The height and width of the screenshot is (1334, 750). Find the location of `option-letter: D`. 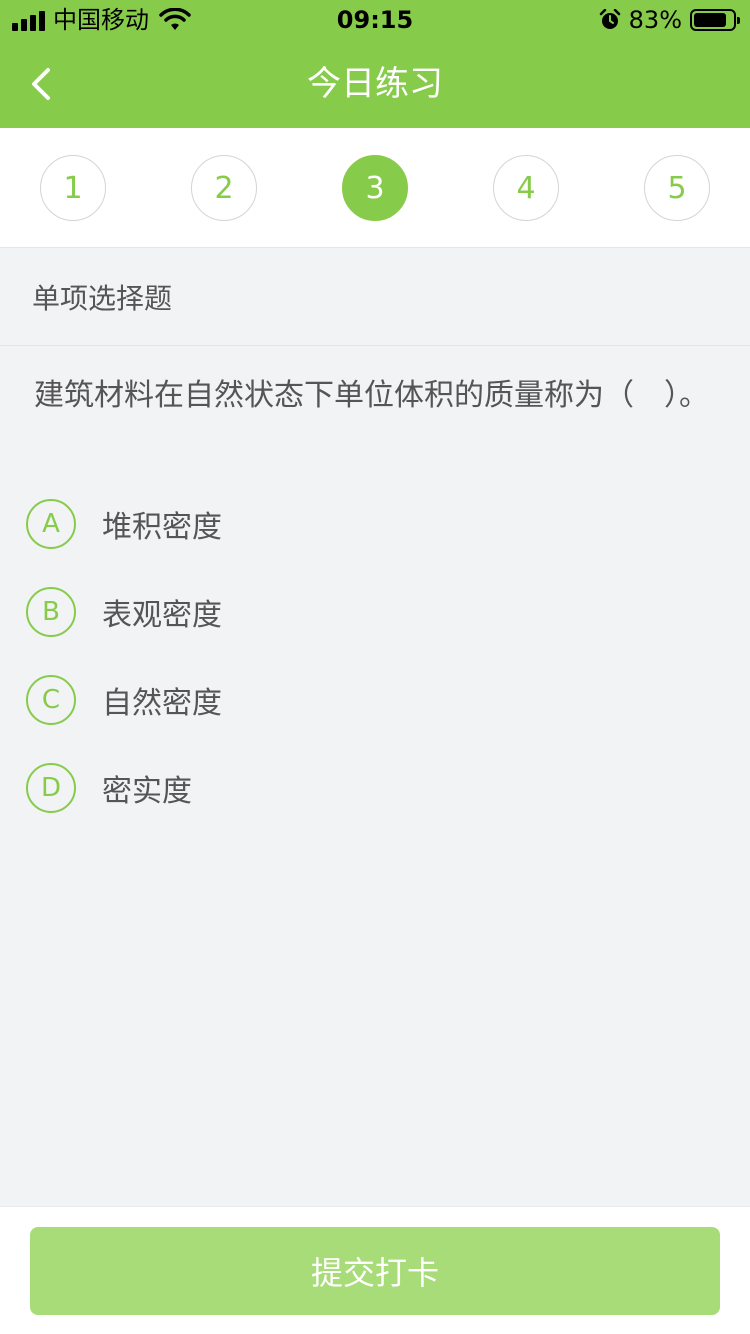

option-letter: D is located at coordinates (51, 788).